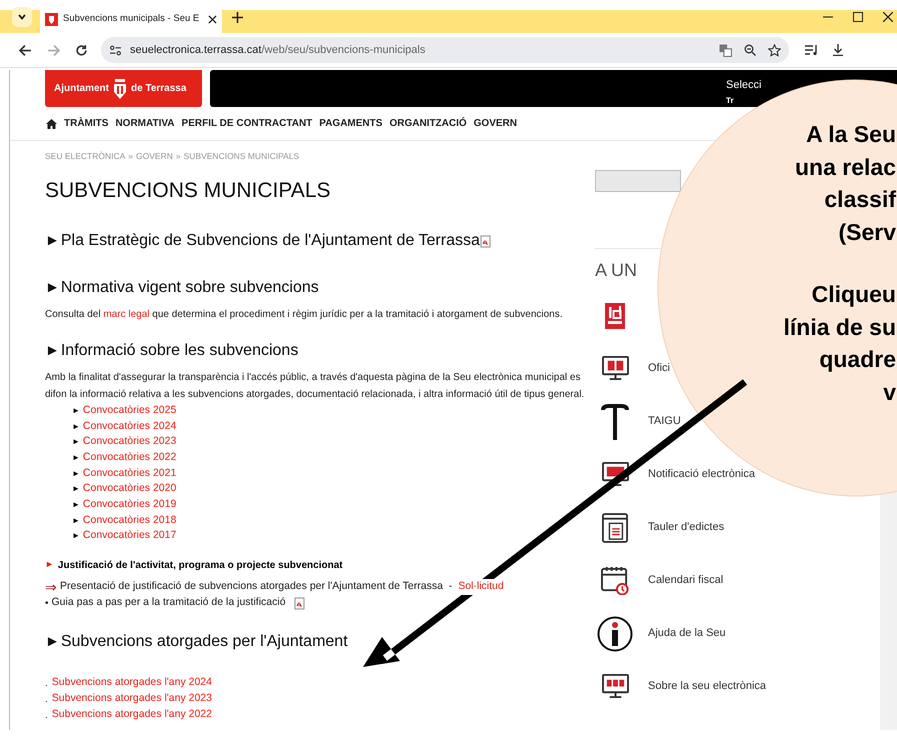  Describe the element at coordinates (200, 565) in the screenshot. I see `subheading: Justificació de l'activitat, programa o projecte subvencionat` at that location.